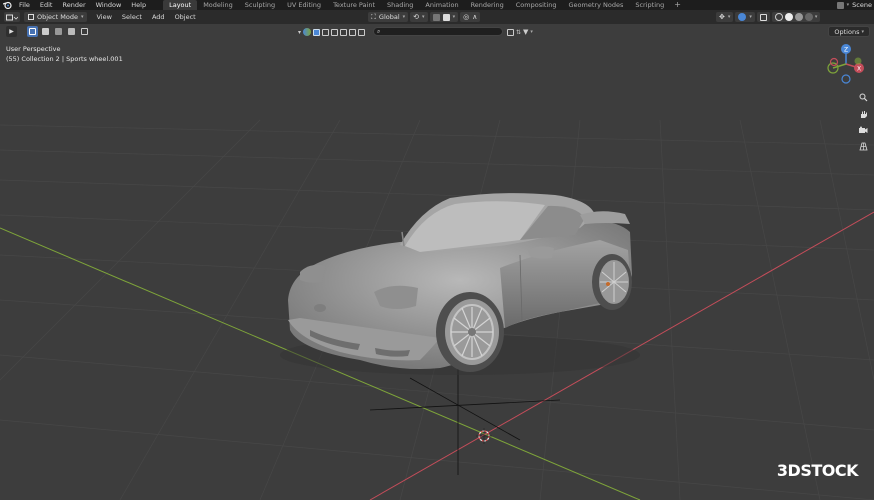  What do you see at coordinates (862, 5) in the screenshot?
I see `scene-name: Scene` at bounding box center [862, 5].